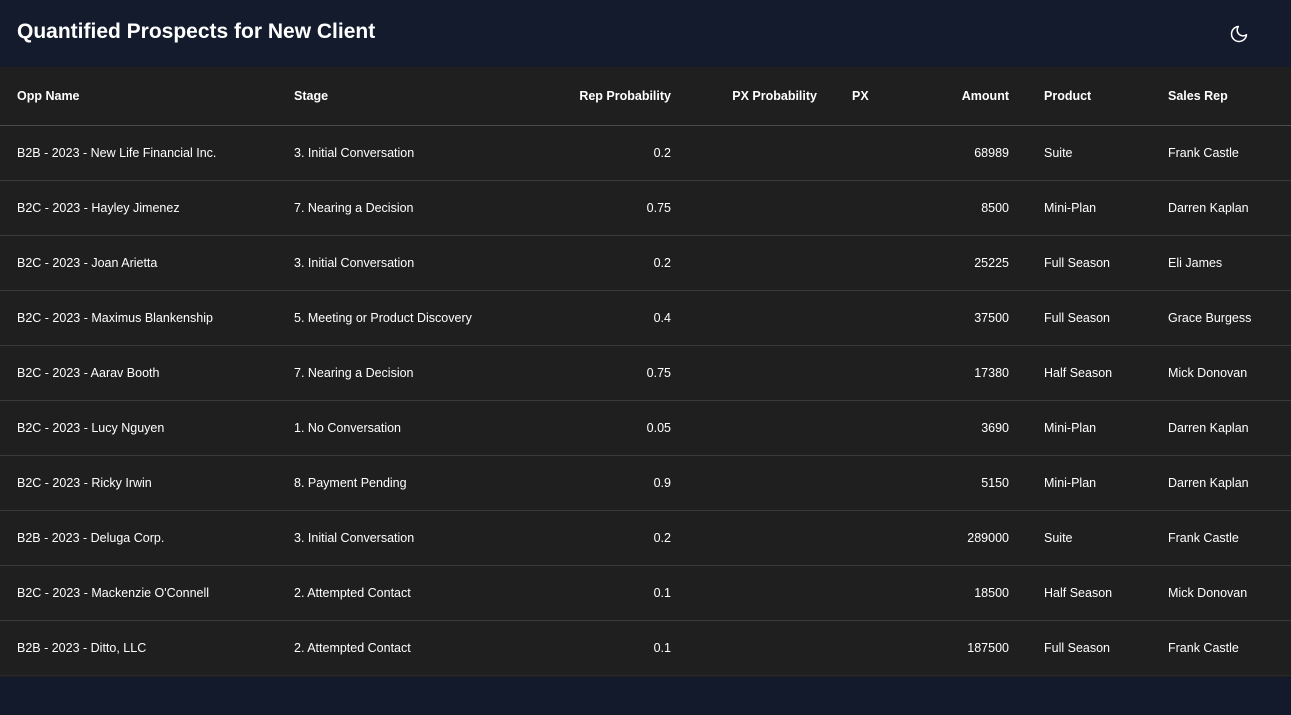  What do you see at coordinates (401, 318) in the screenshot?
I see `cell-stage: 5. Meeting or Product Discovery` at bounding box center [401, 318].